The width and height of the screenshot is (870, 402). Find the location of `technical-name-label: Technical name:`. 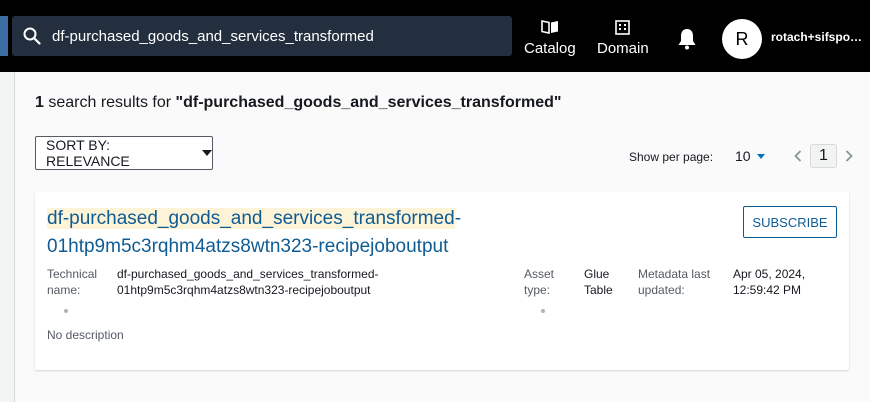

technical-name-label: Technical name: is located at coordinates (72, 282).